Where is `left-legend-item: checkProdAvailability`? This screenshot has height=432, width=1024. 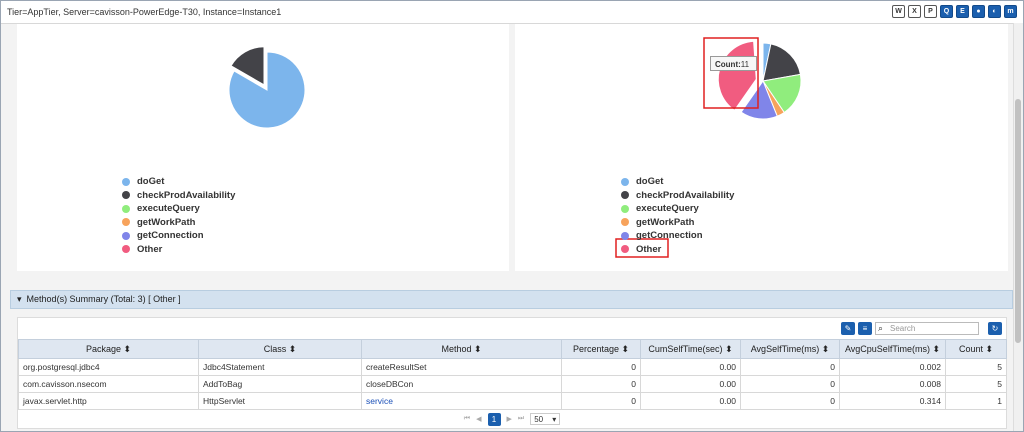 left-legend-item: checkProdAvailability is located at coordinates (178, 196).